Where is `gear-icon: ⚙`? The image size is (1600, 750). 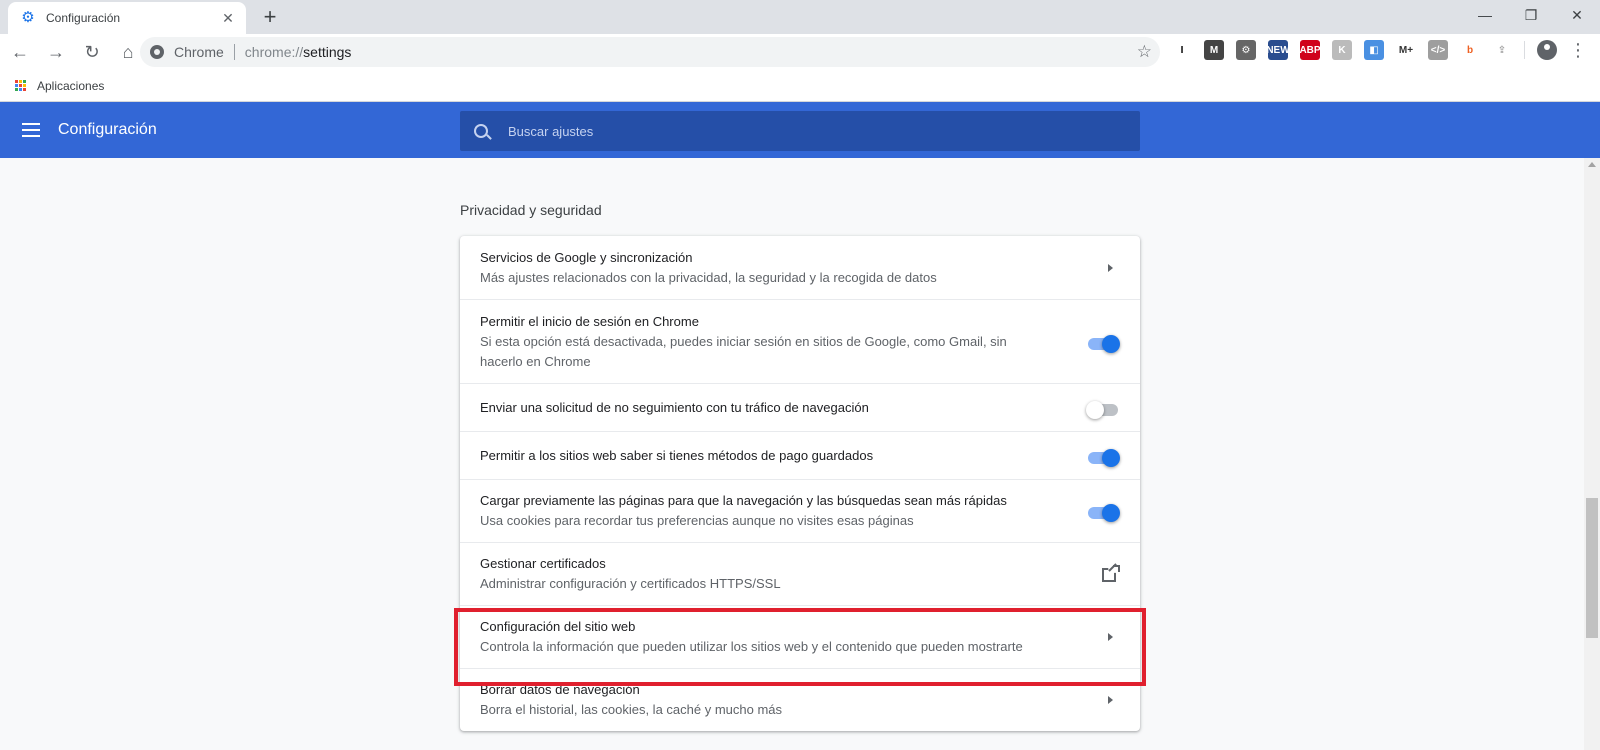
gear-icon: ⚙ is located at coordinates (28, 17).